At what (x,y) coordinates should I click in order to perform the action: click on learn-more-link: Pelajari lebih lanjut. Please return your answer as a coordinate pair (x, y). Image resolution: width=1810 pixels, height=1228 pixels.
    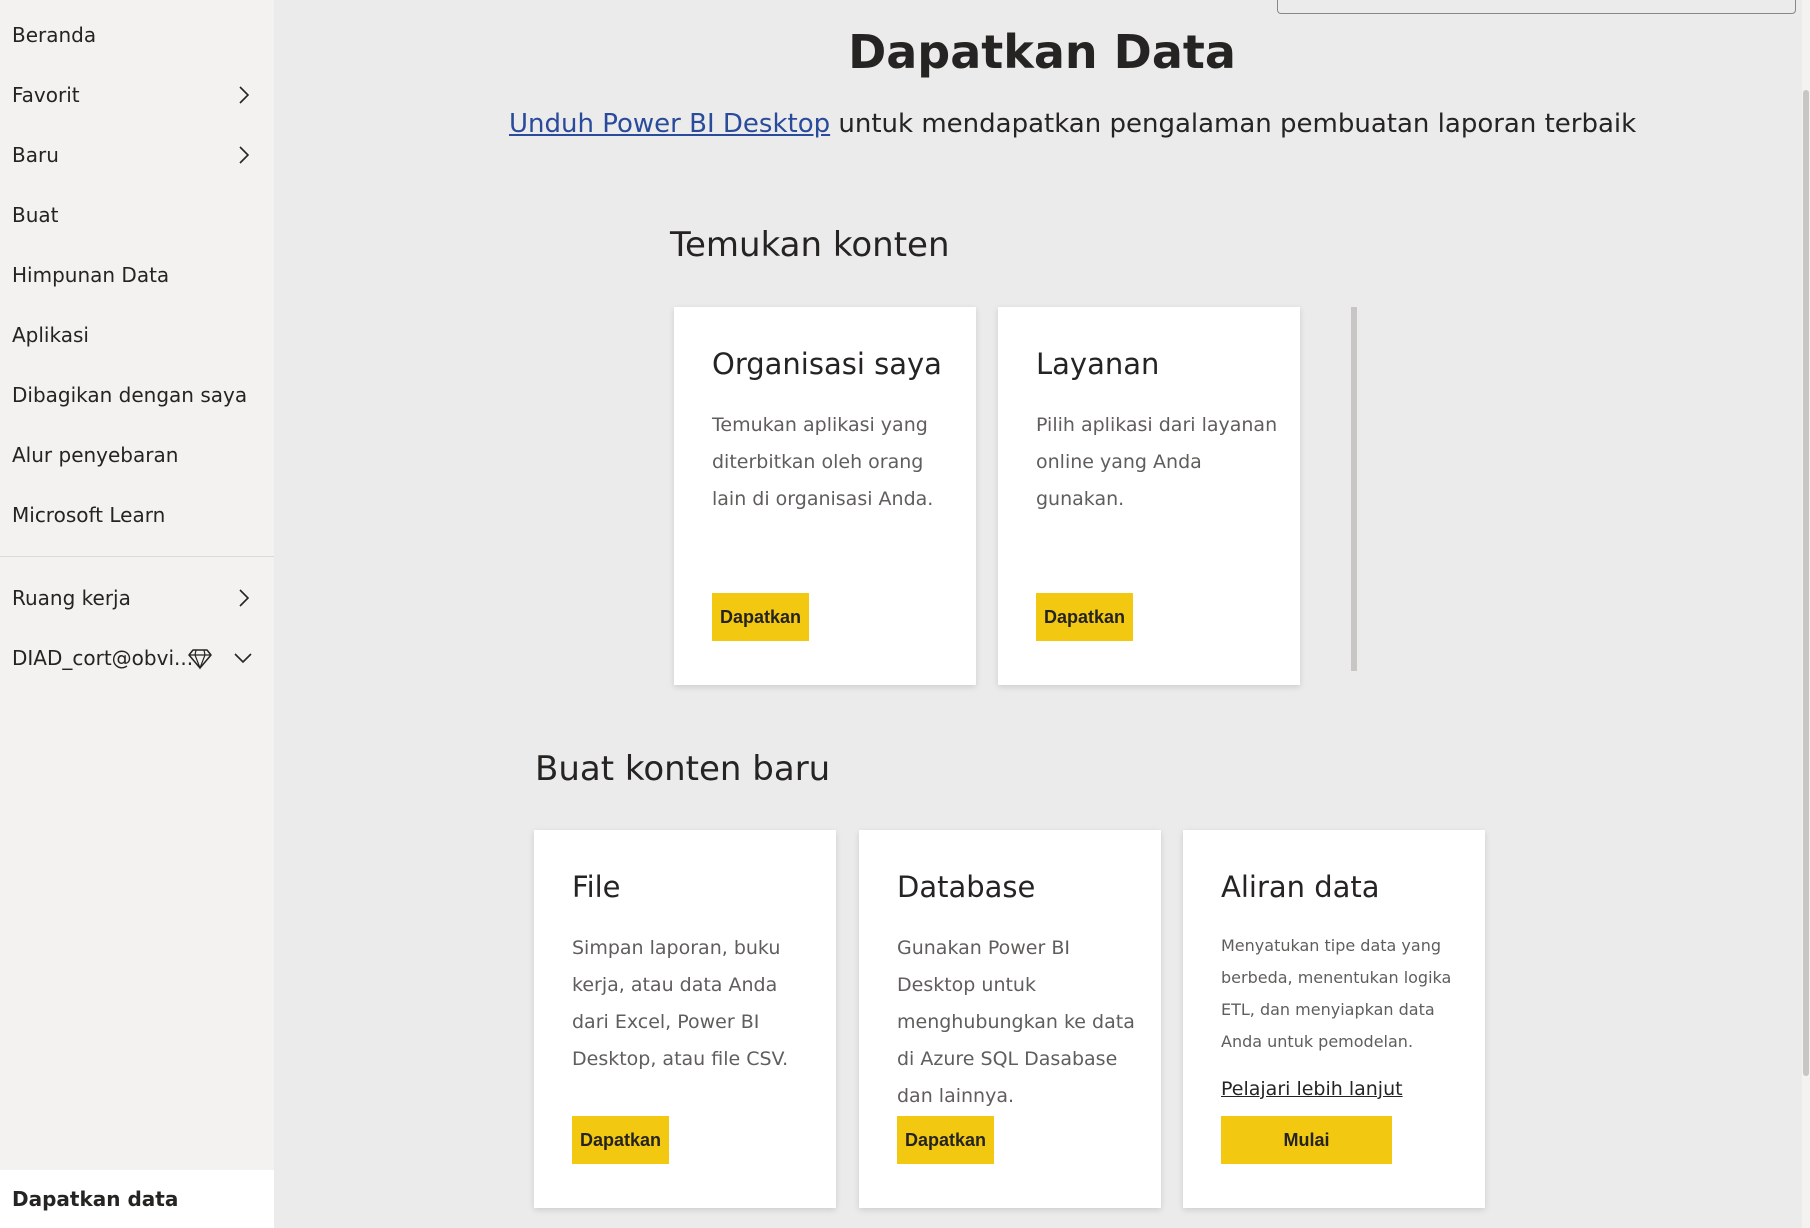
    Looking at the image, I should click on (1312, 1089).